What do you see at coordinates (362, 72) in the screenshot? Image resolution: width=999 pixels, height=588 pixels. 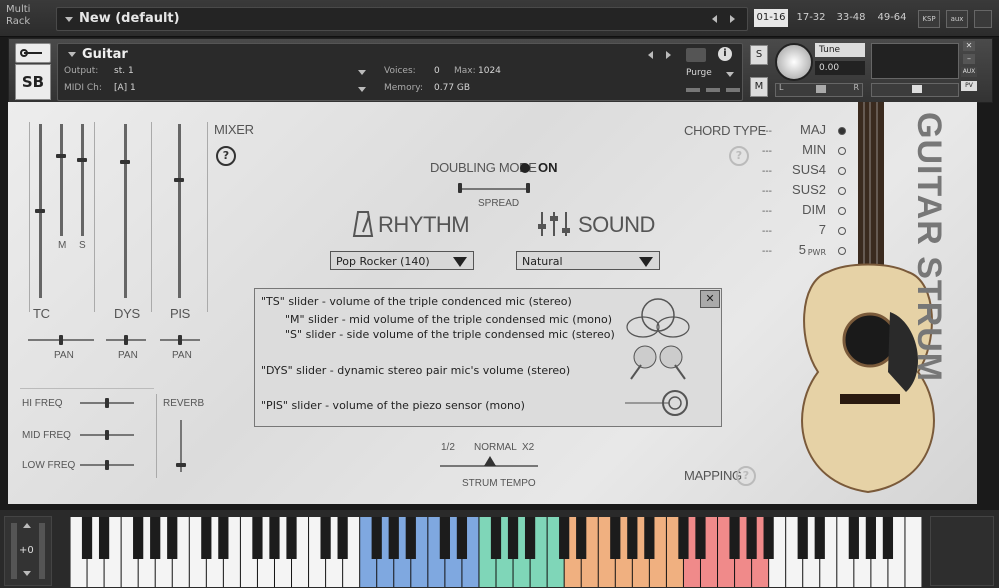 I see `output-dropdown-icon` at bounding box center [362, 72].